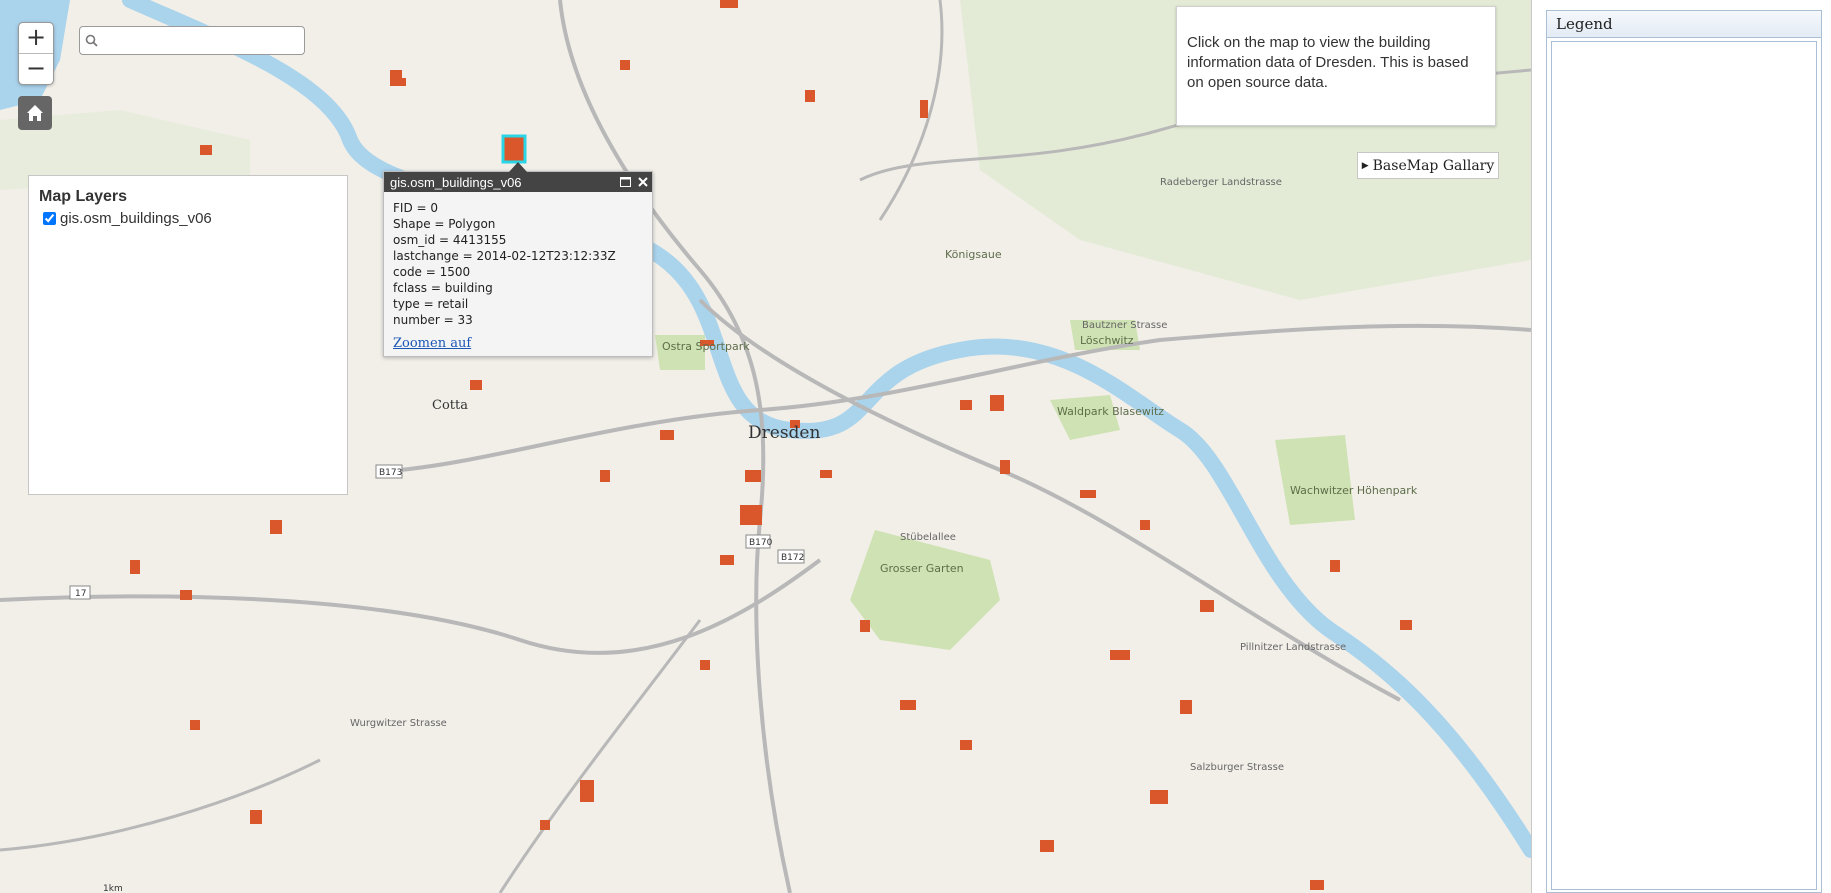 The height and width of the screenshot is (893, 1831). What do you see at coordinates (1221, 182) in the screenshot?
I see `map-label-radeberger: Radeberger Landstrasse` at bounding box center [1221, 182].